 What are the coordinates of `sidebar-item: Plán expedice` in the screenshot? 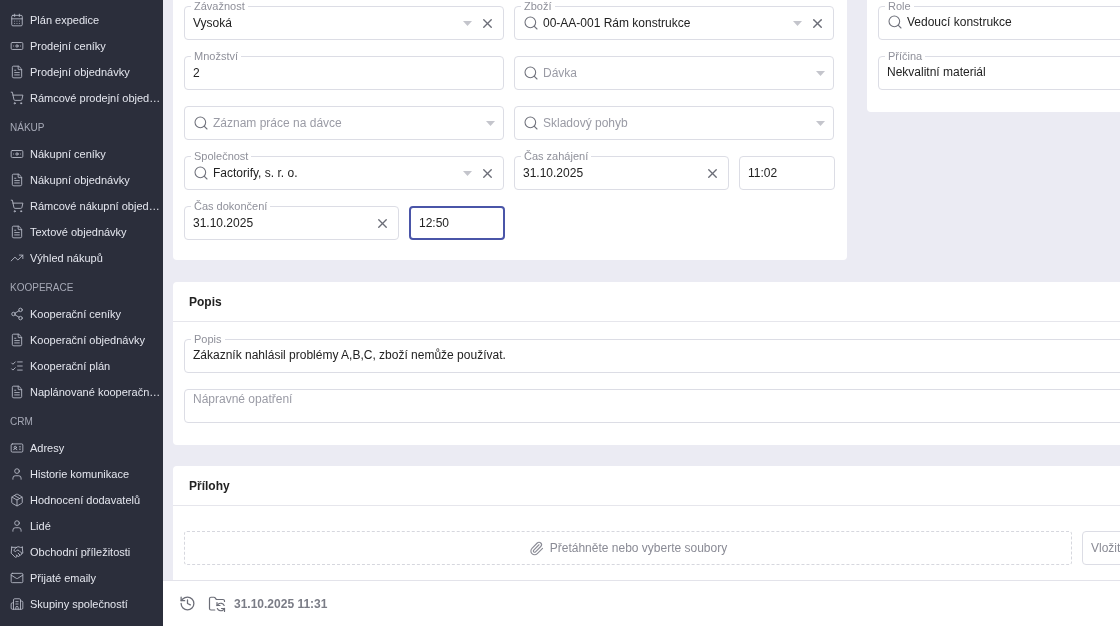 It's located at (81, 20).